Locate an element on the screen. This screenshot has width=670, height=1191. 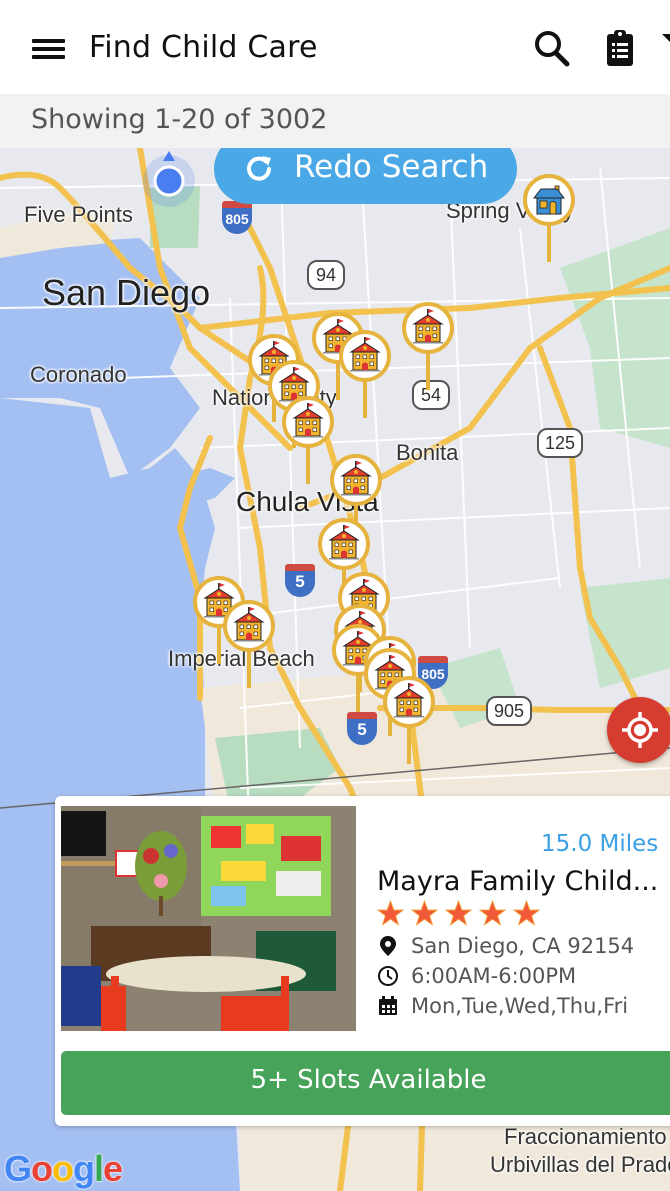
redo-search-label: Redo Search is located at coordinates (391, 167).